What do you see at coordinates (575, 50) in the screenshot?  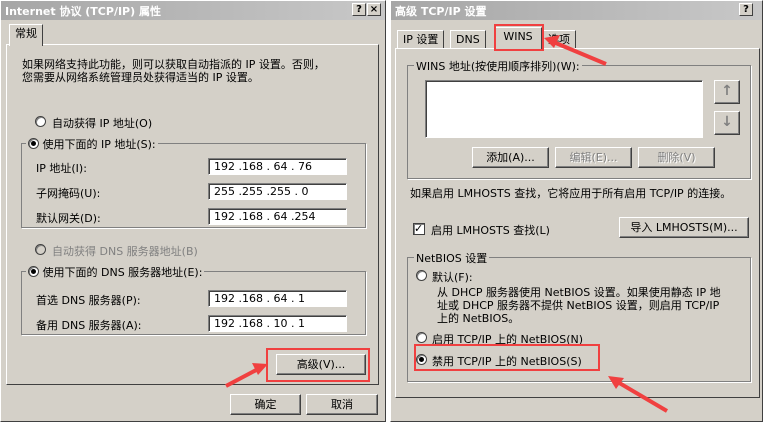 I see `arrow-to-wins-tab-icon` at bounding box center [575, 50].